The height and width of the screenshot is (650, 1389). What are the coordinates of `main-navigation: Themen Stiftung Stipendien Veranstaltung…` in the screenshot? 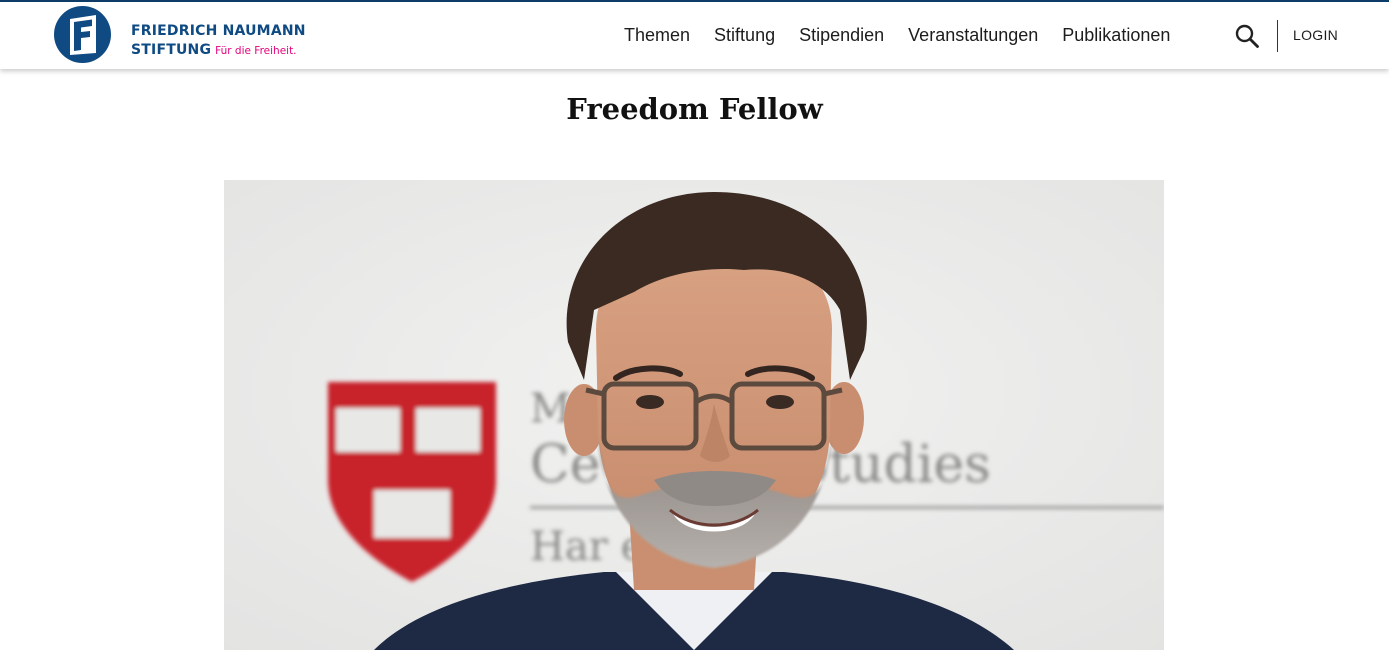 It's located at (897, 35).